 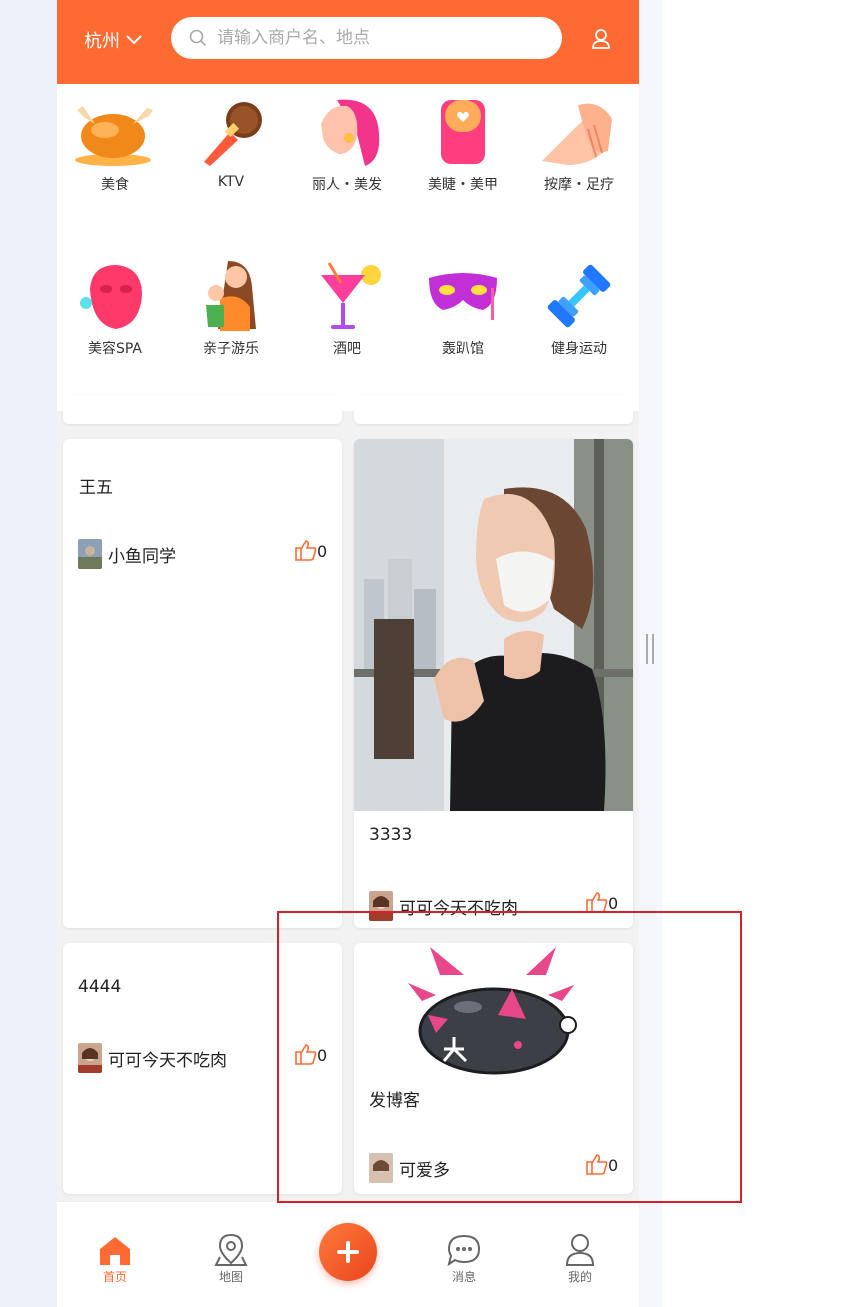 What do you see at coordinates (115, 185) in the screenshot?
I see `category-label: 美食` at bounding box center [115, 185].